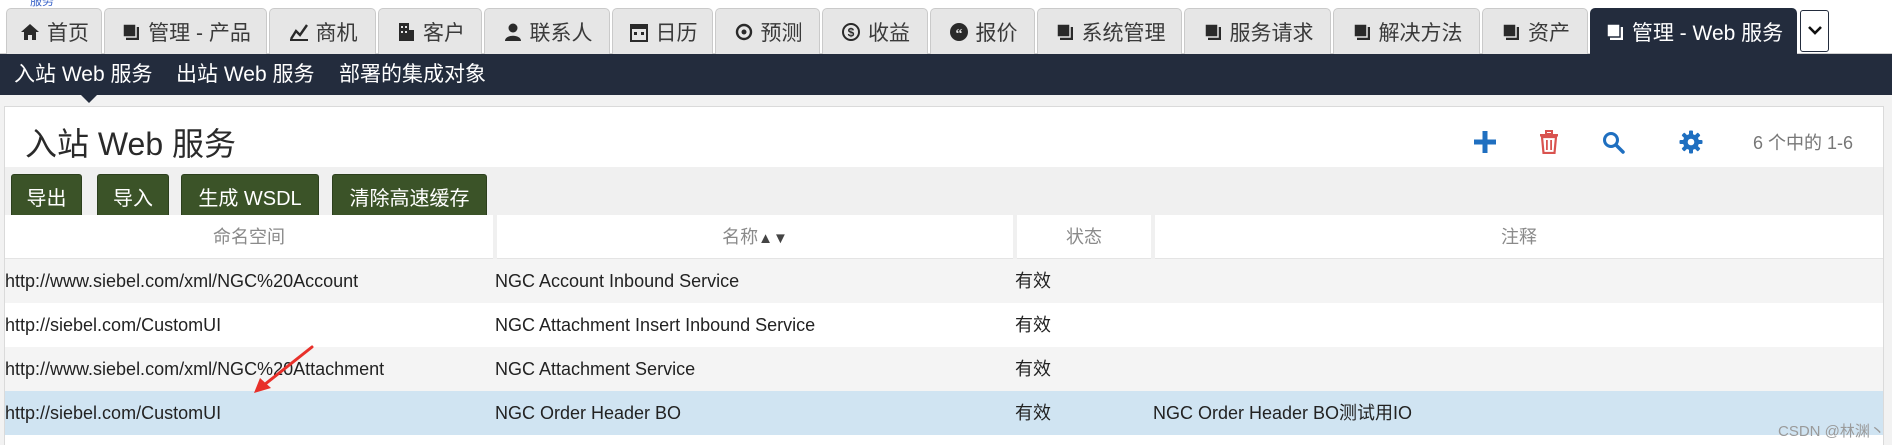 The image size is (1892, 445). I want to click on building-icon, so click(406, 32).